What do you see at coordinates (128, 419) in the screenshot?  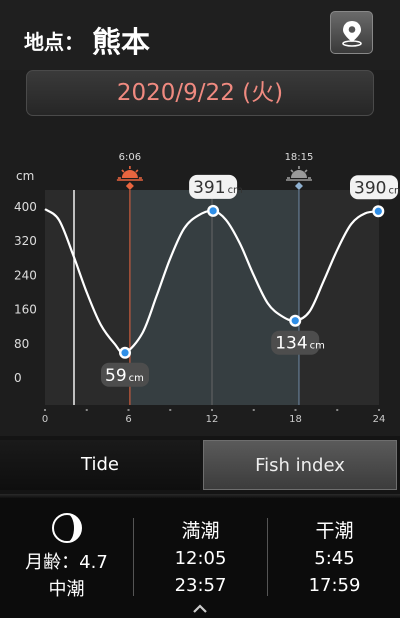 I see `x-tick-label: 6` at bounding box center [128, 419].